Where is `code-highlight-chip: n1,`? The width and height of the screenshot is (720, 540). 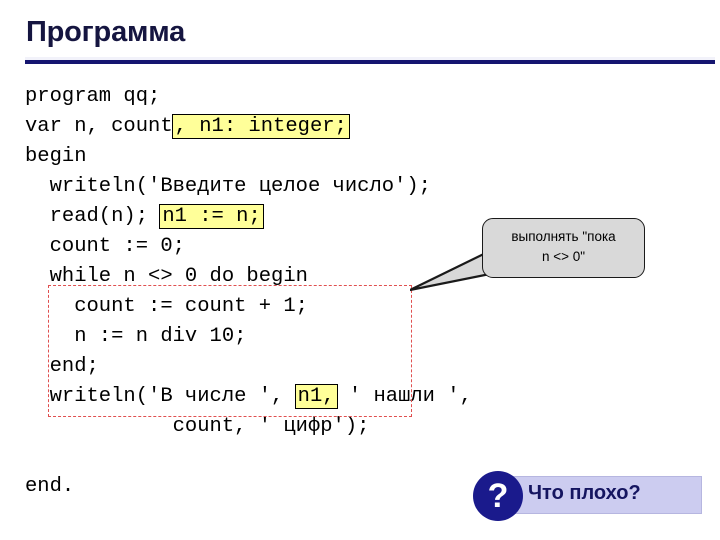 code-highlight-chip: n1, is located at coordinates (316, 396).